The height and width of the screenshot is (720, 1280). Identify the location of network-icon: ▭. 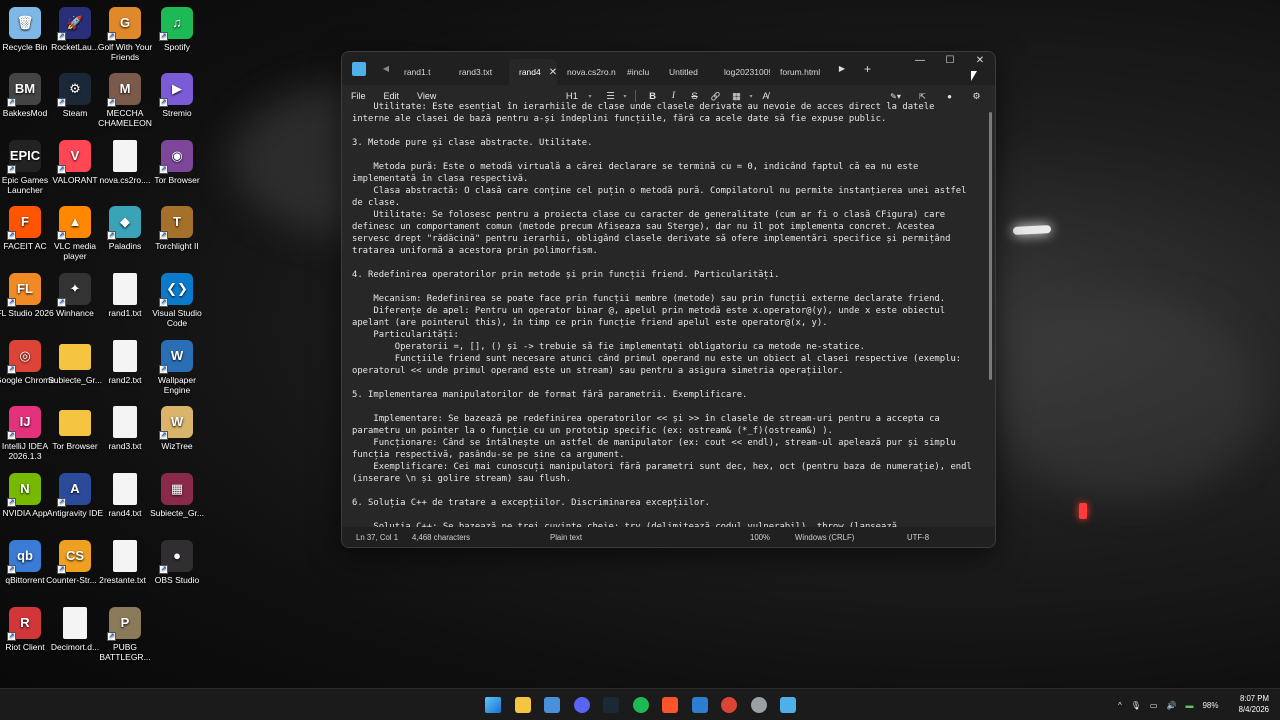
(1154, 705).